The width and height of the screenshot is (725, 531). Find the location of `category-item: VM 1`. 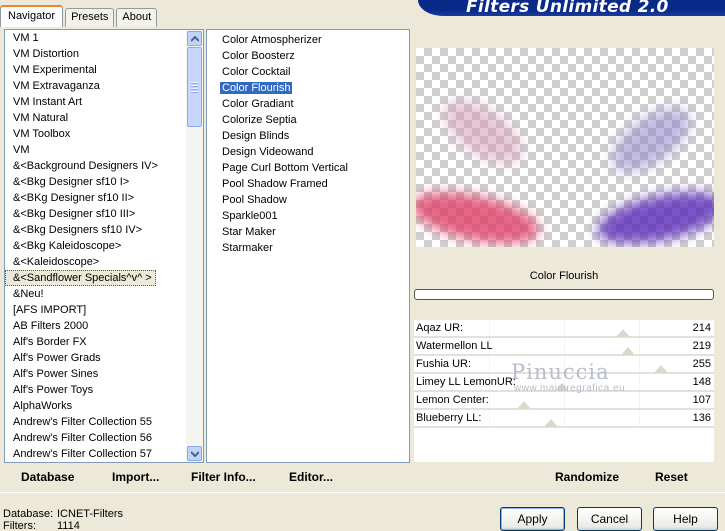

category-item: VM 1 is located at coordinates (95, 38).